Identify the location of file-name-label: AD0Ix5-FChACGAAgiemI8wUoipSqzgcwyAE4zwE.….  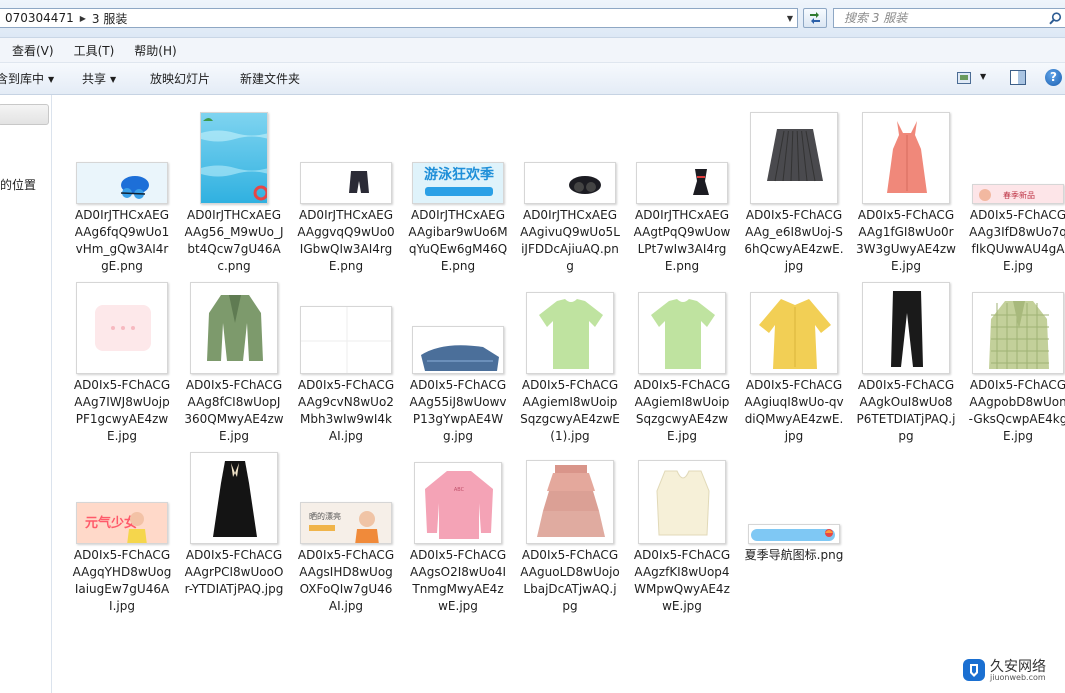
(682, 411).